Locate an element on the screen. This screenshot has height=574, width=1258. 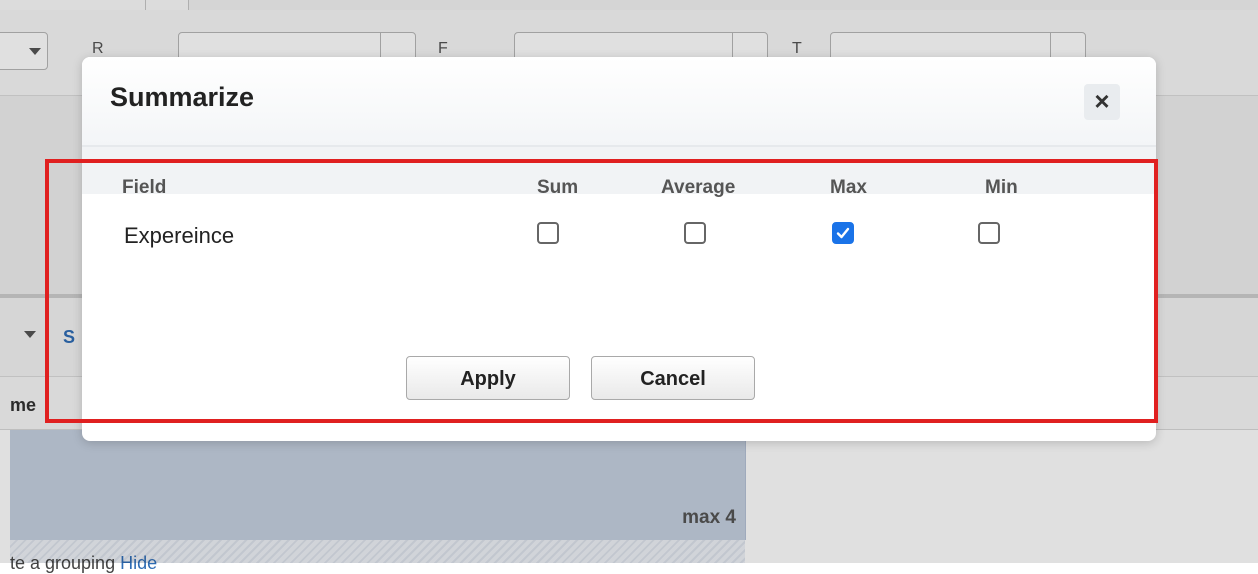
checkmark-icon is located at coordinates (843, 233).